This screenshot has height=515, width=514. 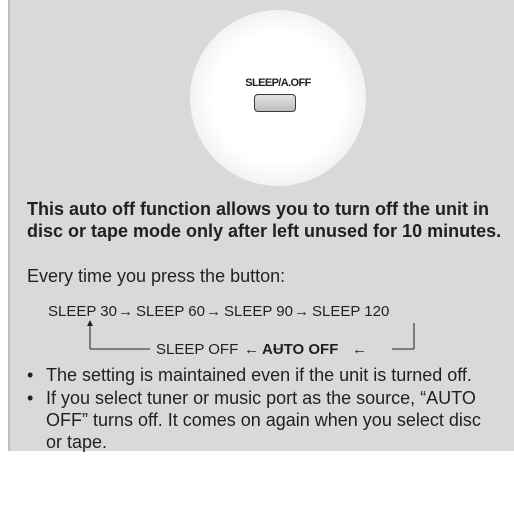 I want to click on button-label: SLEEP/A.OFF, so click(x=278, y=83).